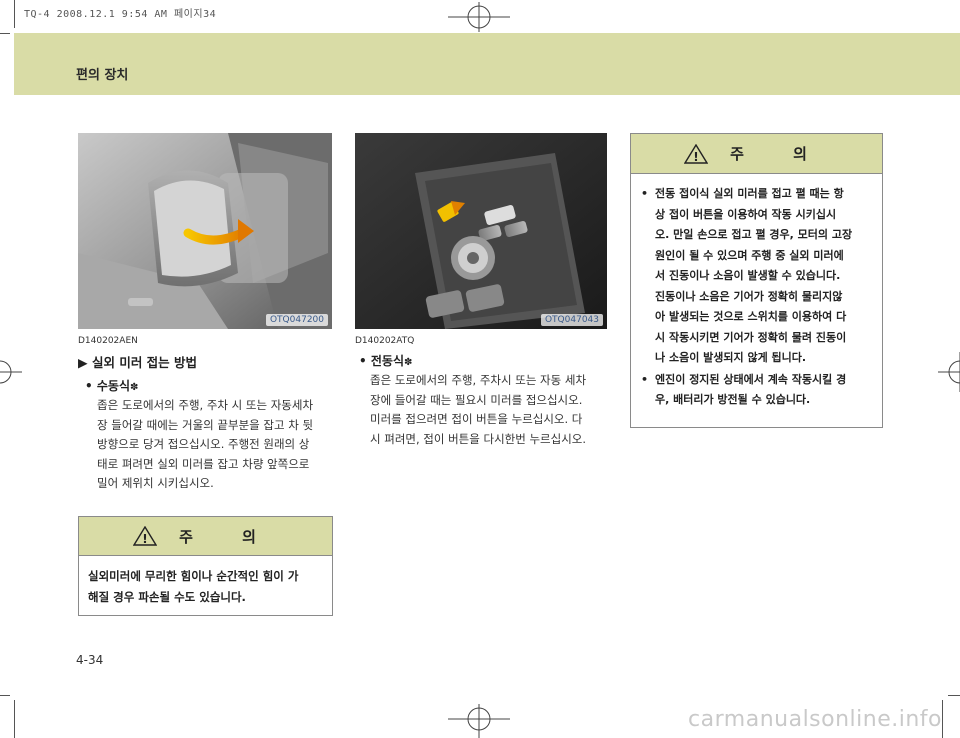 Image resolution: width=960 pixels, height=738 pixels. I want to click on caution-line: 오. 만일 손으로 접고 펼 경우, 모터의 고장, so click(754, 234).